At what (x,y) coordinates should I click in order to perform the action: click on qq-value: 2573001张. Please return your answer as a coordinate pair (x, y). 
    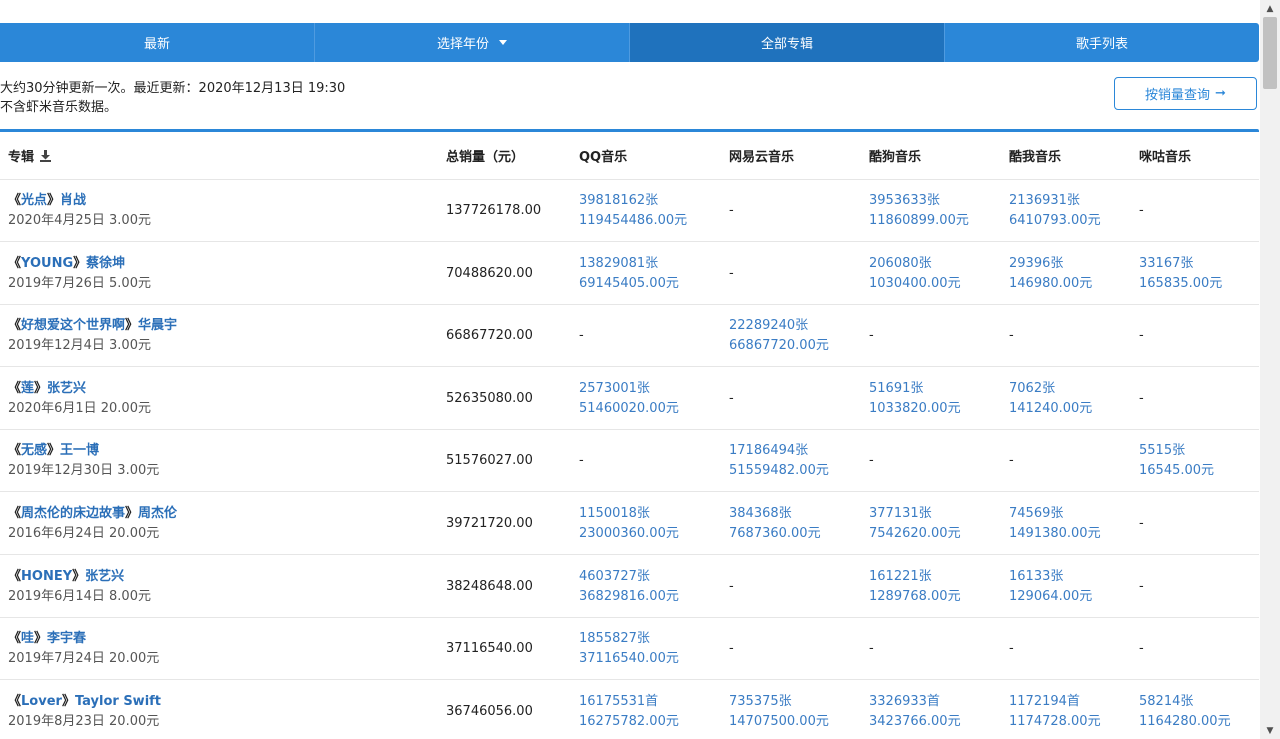
    Looking at the image, I should click on (644, 389).